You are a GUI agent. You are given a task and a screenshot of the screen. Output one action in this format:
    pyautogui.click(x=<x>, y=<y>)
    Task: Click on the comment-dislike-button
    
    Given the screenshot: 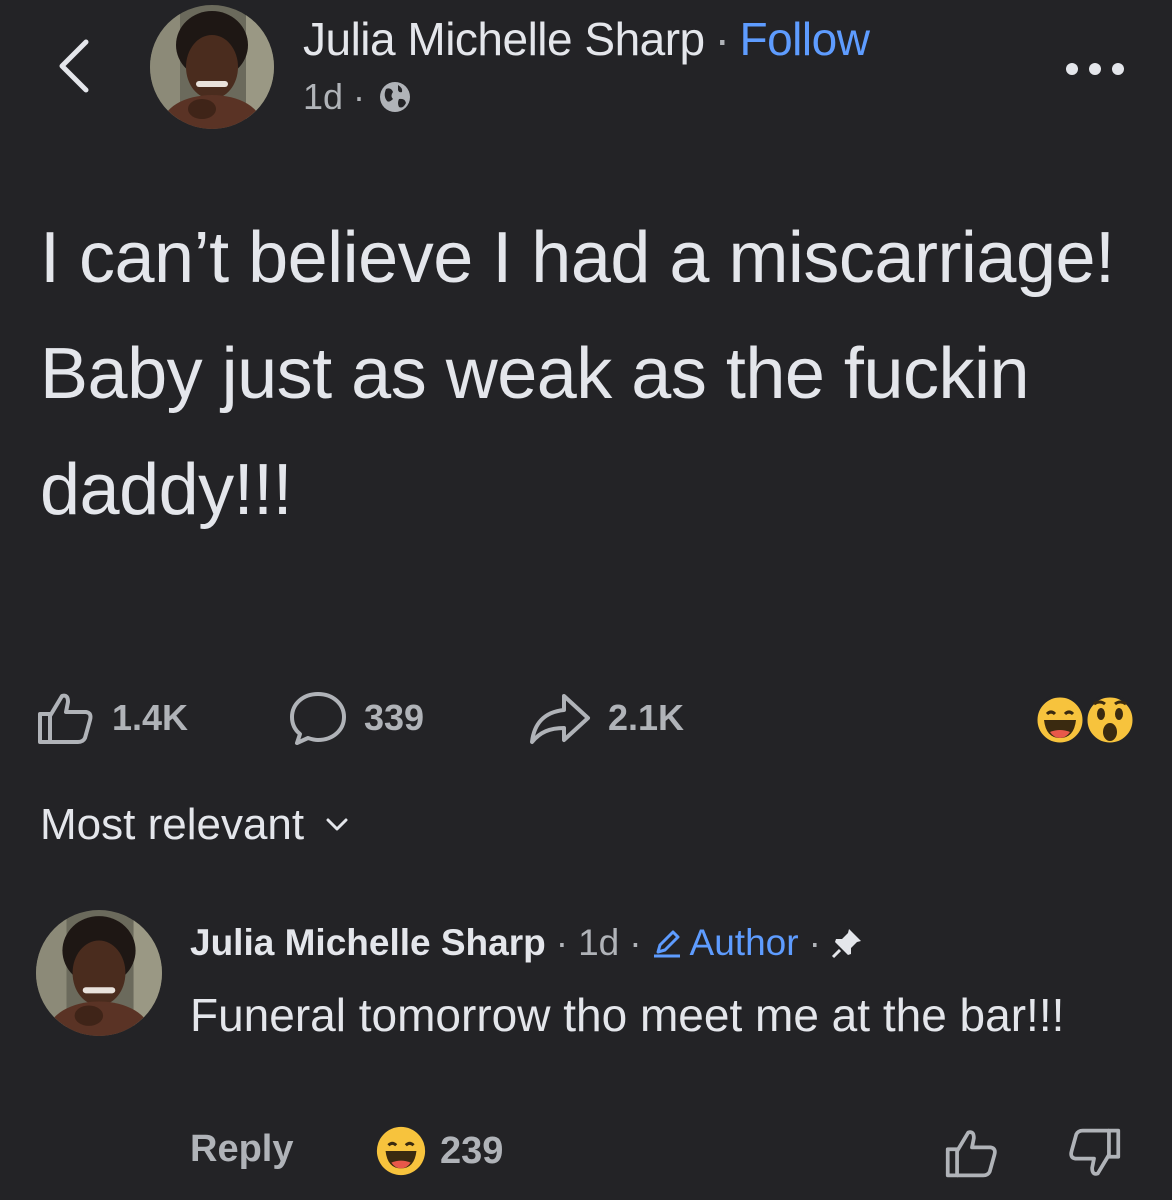 What is the action you would take?
    pyautogui.click(x=1094, y=1153)
    